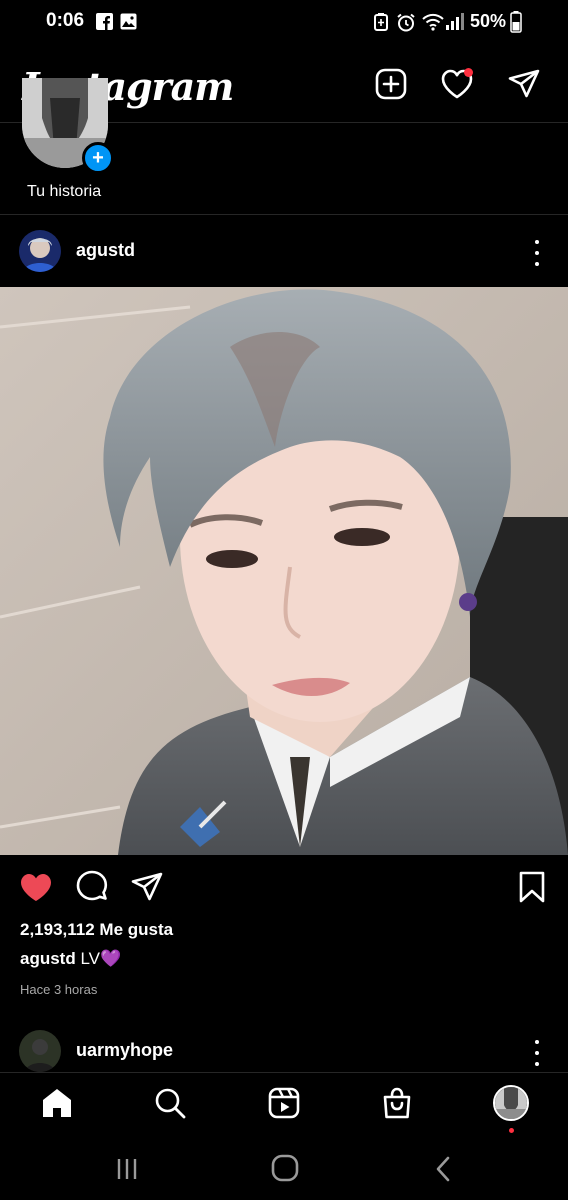 This screenshot has height=1200, width=568. I want to click on new-post-button, so click(391, 84).